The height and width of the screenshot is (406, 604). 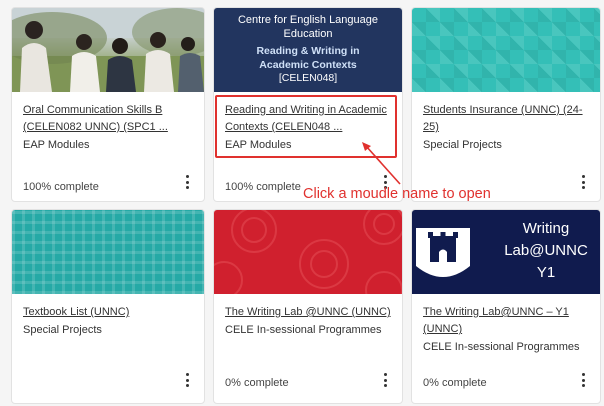 What do you see at coordinates (397, 194) in the screenshot?
I see `annotation-text: Click a moudle name to open` at bounding box center [397, 194].